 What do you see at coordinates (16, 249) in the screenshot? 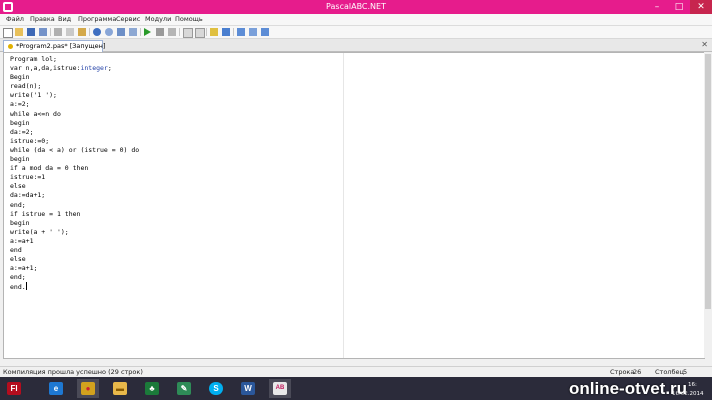
I see `code-line: end` at bounding box center [16, 249].